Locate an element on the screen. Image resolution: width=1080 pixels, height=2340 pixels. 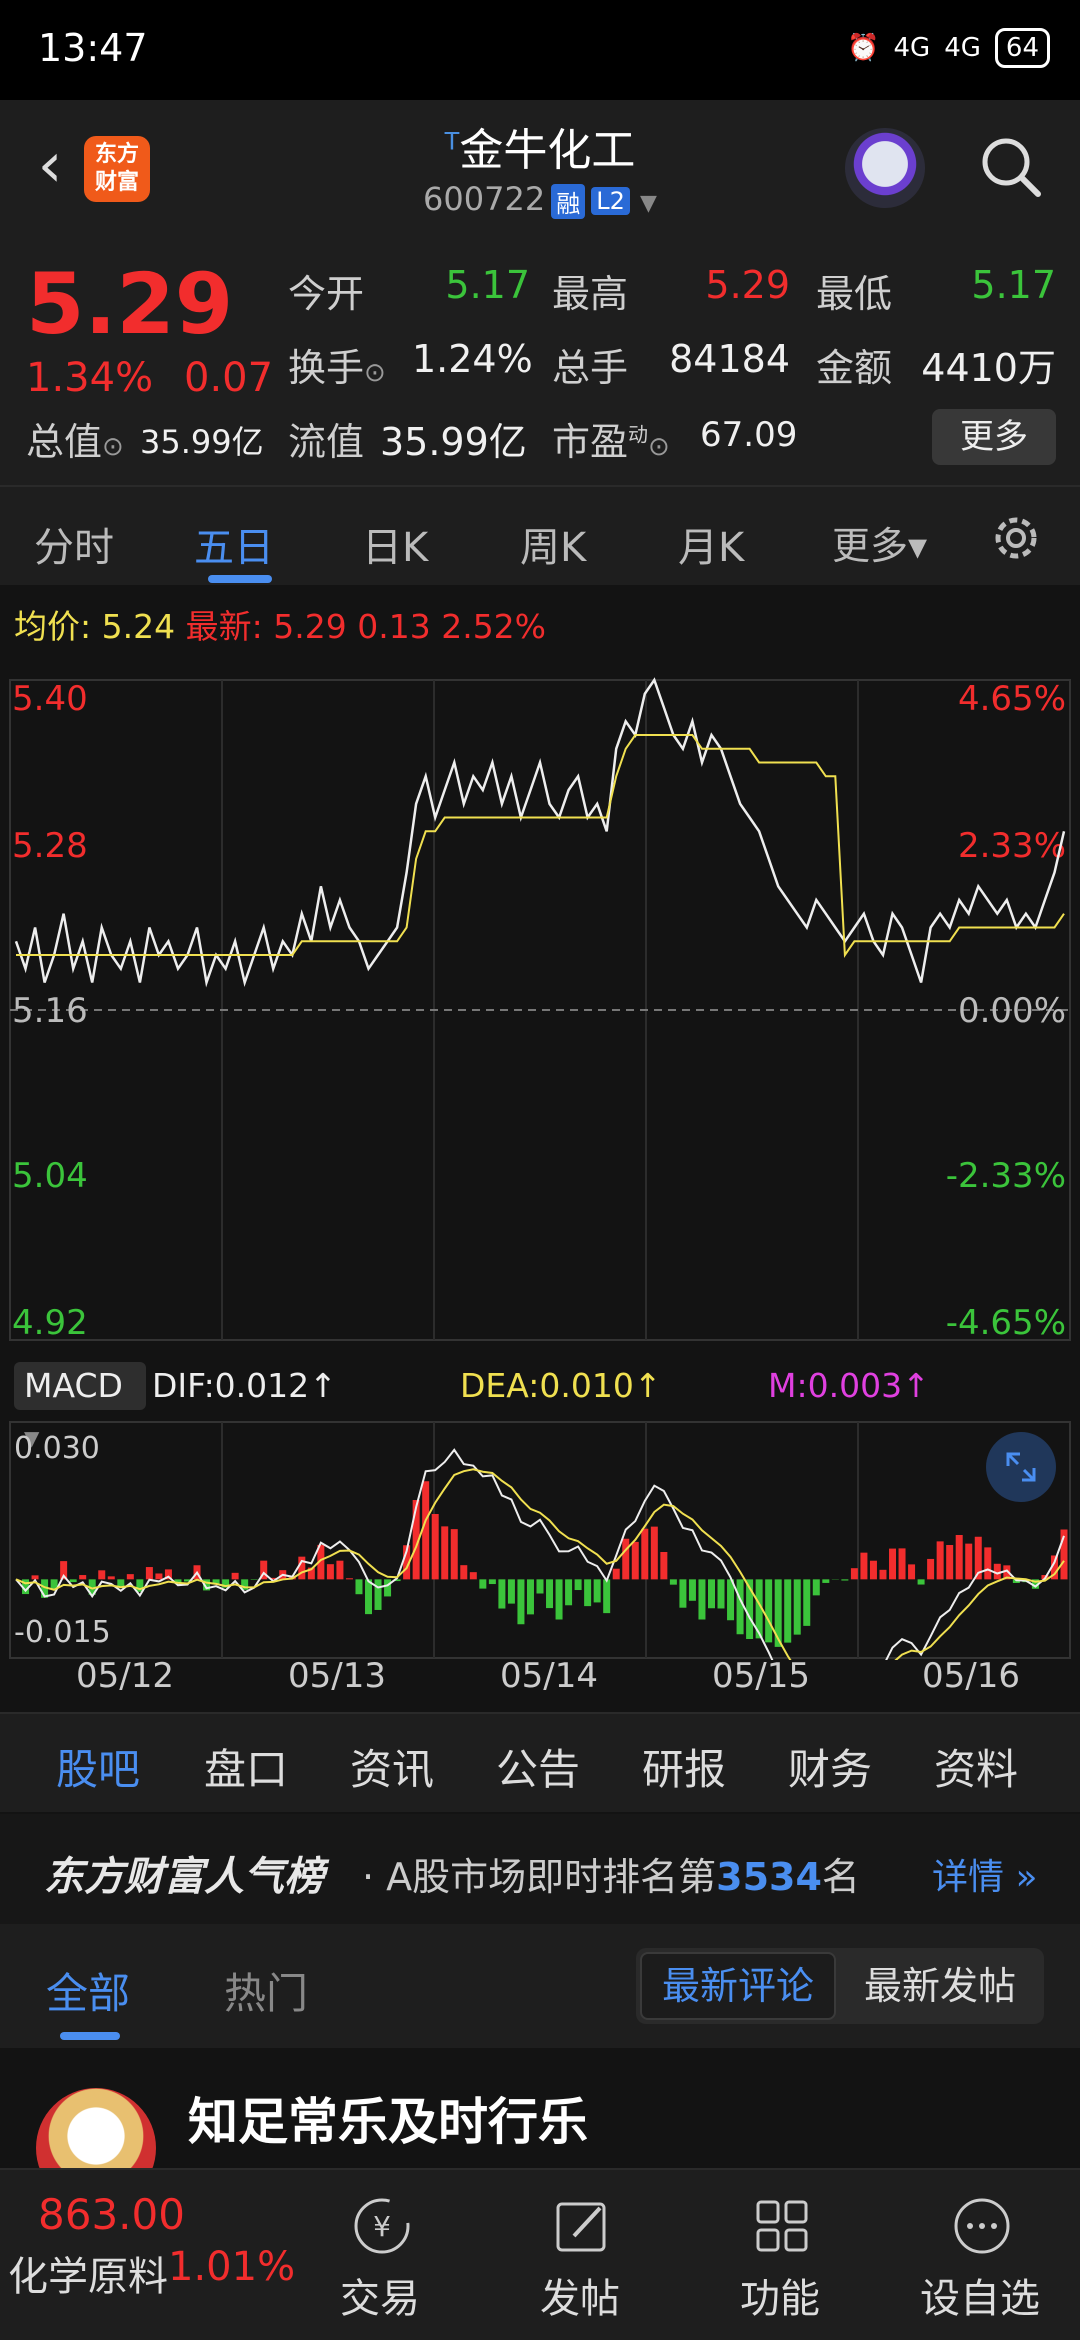
pe-value: 67.09 is located at coordinates (749, 435).